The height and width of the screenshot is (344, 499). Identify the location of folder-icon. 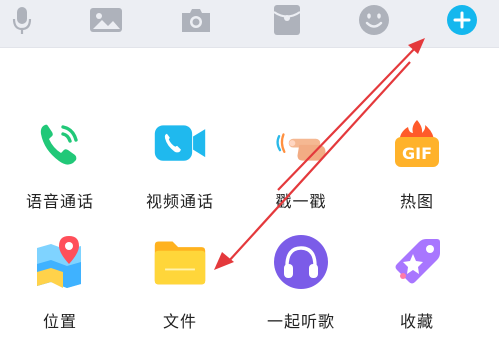
(180, 262).